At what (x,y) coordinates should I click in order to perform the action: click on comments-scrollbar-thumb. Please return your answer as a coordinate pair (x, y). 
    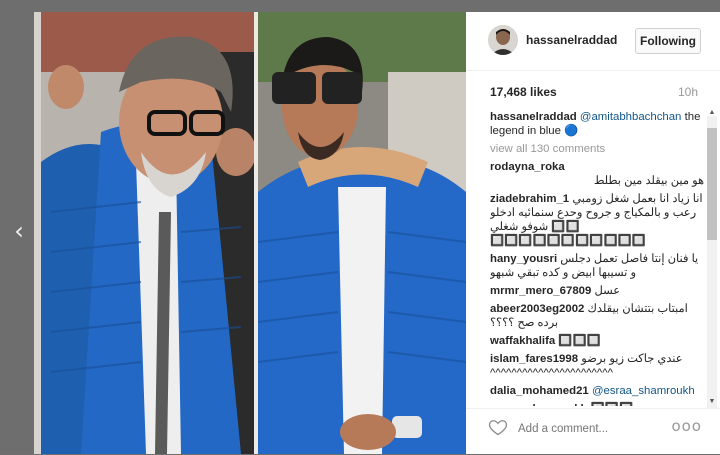
    Looking at the image, I should click on (712, 184).